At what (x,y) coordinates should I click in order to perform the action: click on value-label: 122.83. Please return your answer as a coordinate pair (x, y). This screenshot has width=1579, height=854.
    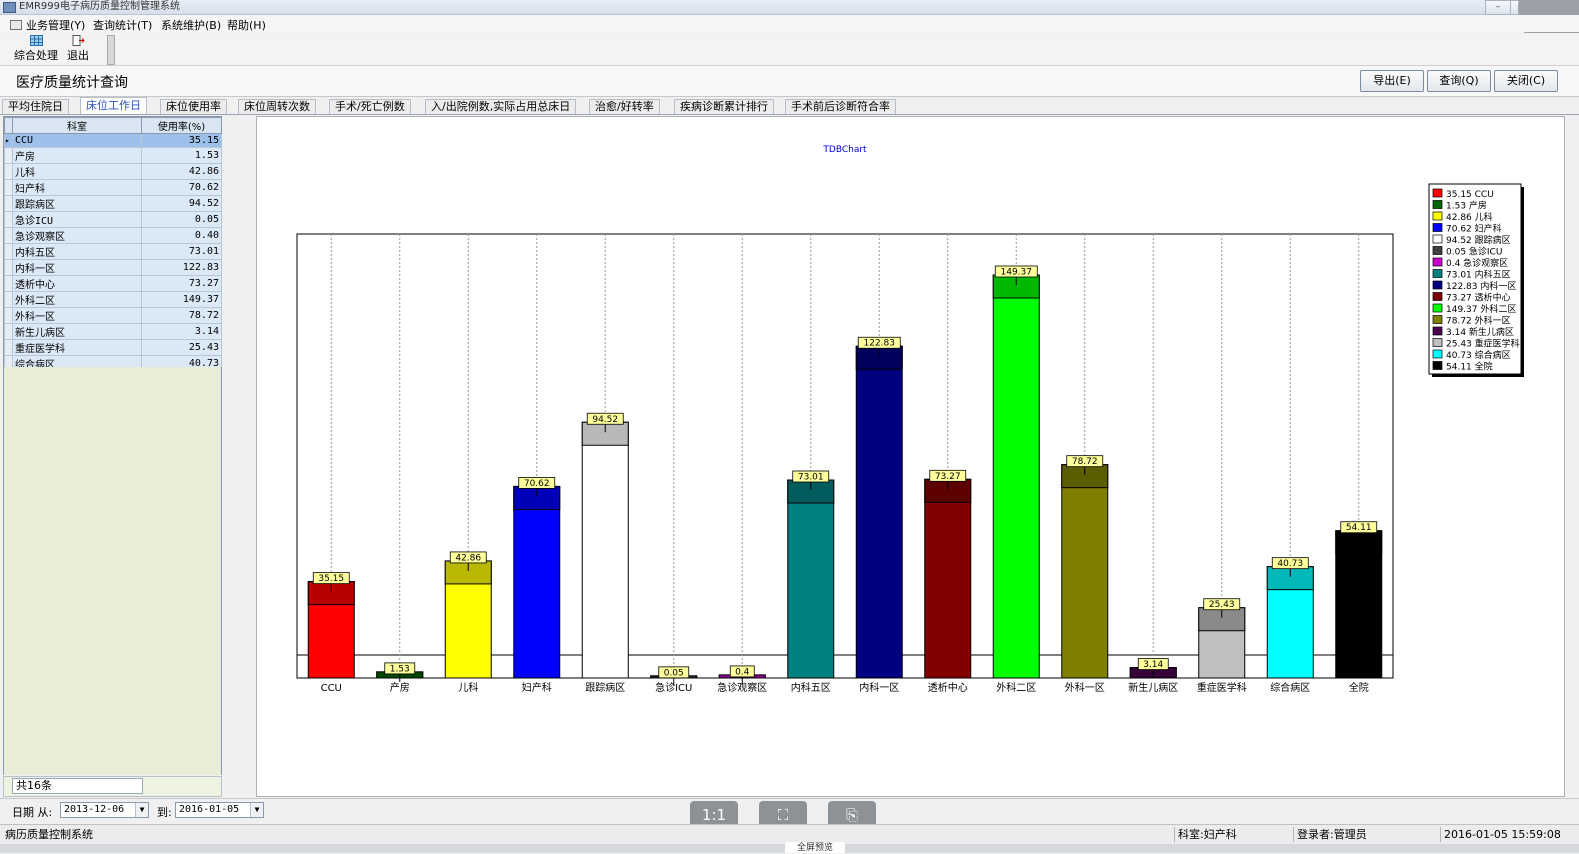
    Looking at the image, I should click on (880, 344).